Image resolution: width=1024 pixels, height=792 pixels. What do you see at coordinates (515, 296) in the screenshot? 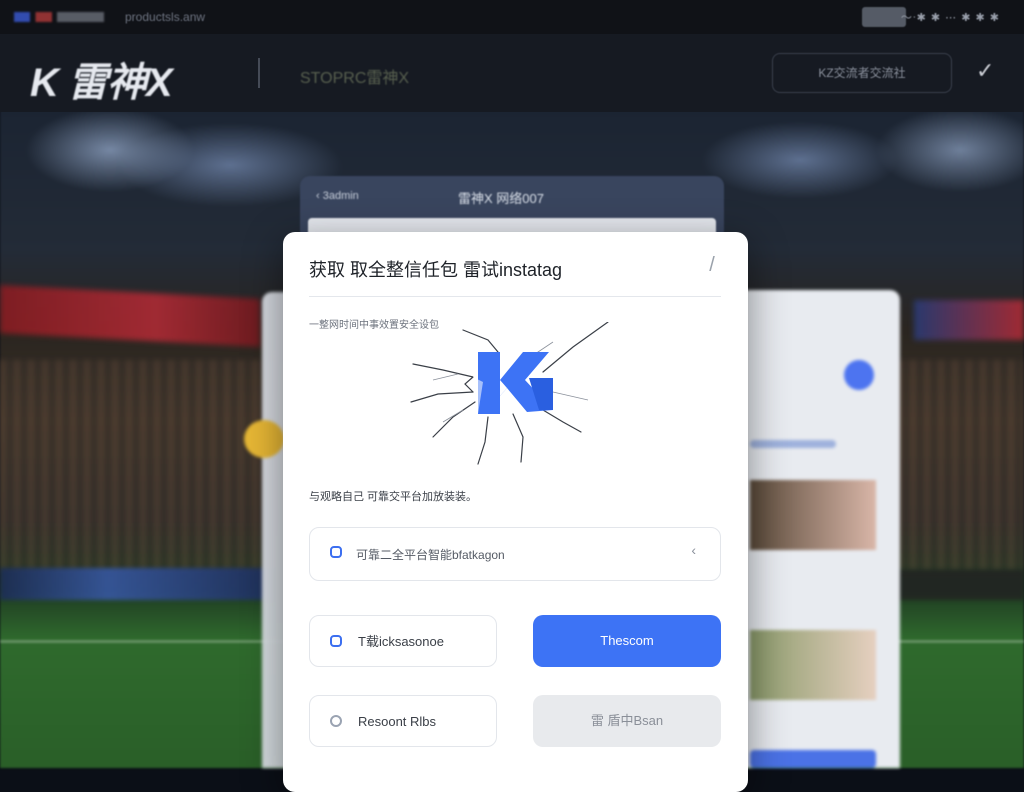
I see `dialog-divider` at bounding box center [515, 296].